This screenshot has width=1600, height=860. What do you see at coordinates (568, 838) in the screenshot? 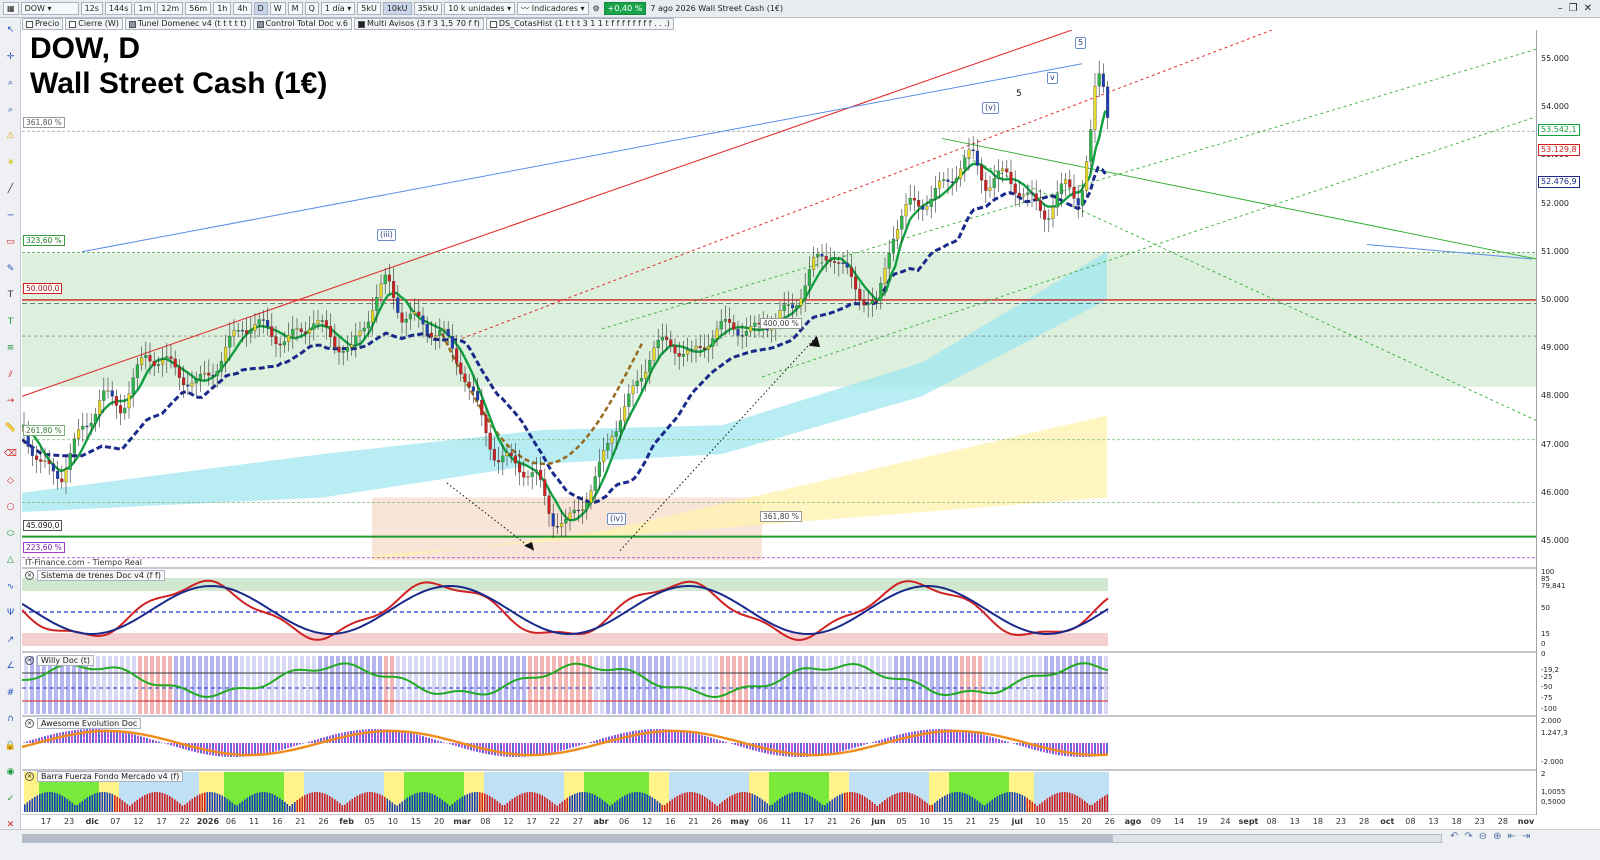
I see `scrollbar-thumb` at bounding box center [568, 838].